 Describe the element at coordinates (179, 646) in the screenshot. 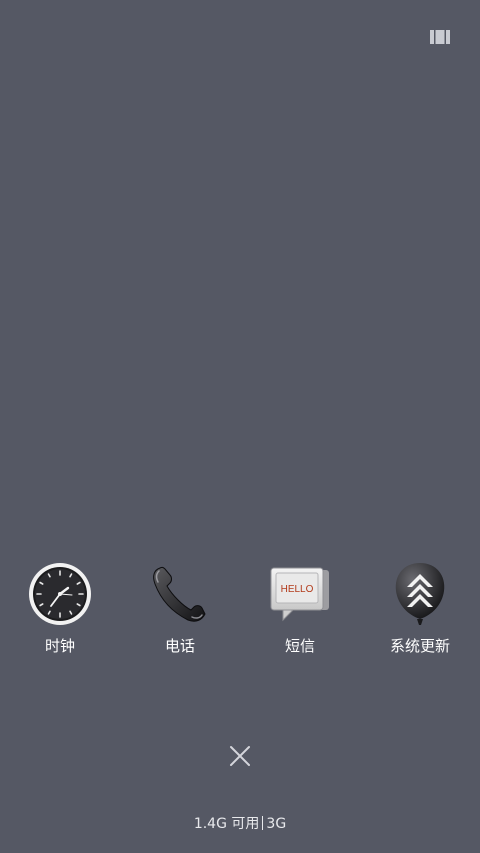

I see `app-label-phone: 电话` at that location.